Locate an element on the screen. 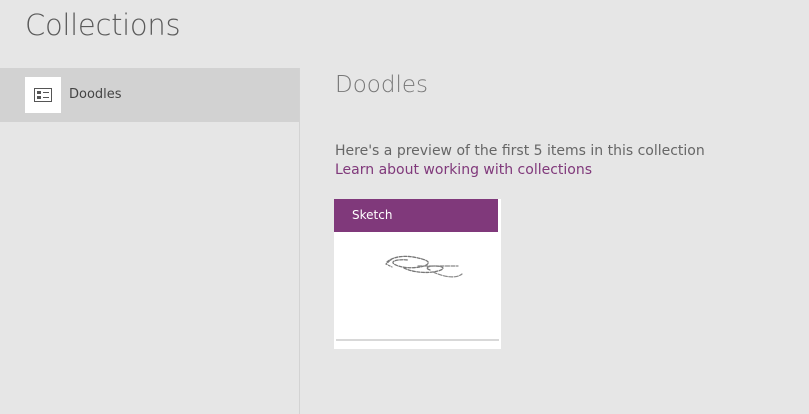  sidebar-item-doodles: Doodles is located at coordinates (149, 95).